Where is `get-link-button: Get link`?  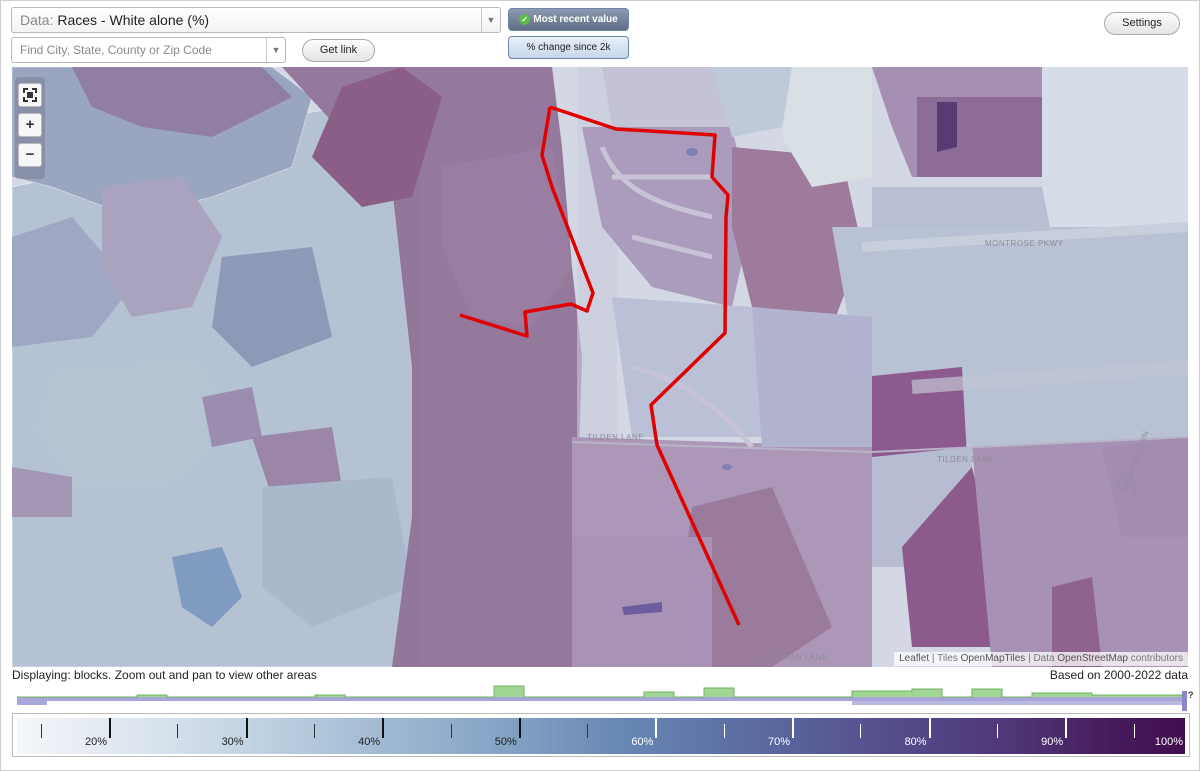 get-link-button: Get link is located at coordinates (338, 50).